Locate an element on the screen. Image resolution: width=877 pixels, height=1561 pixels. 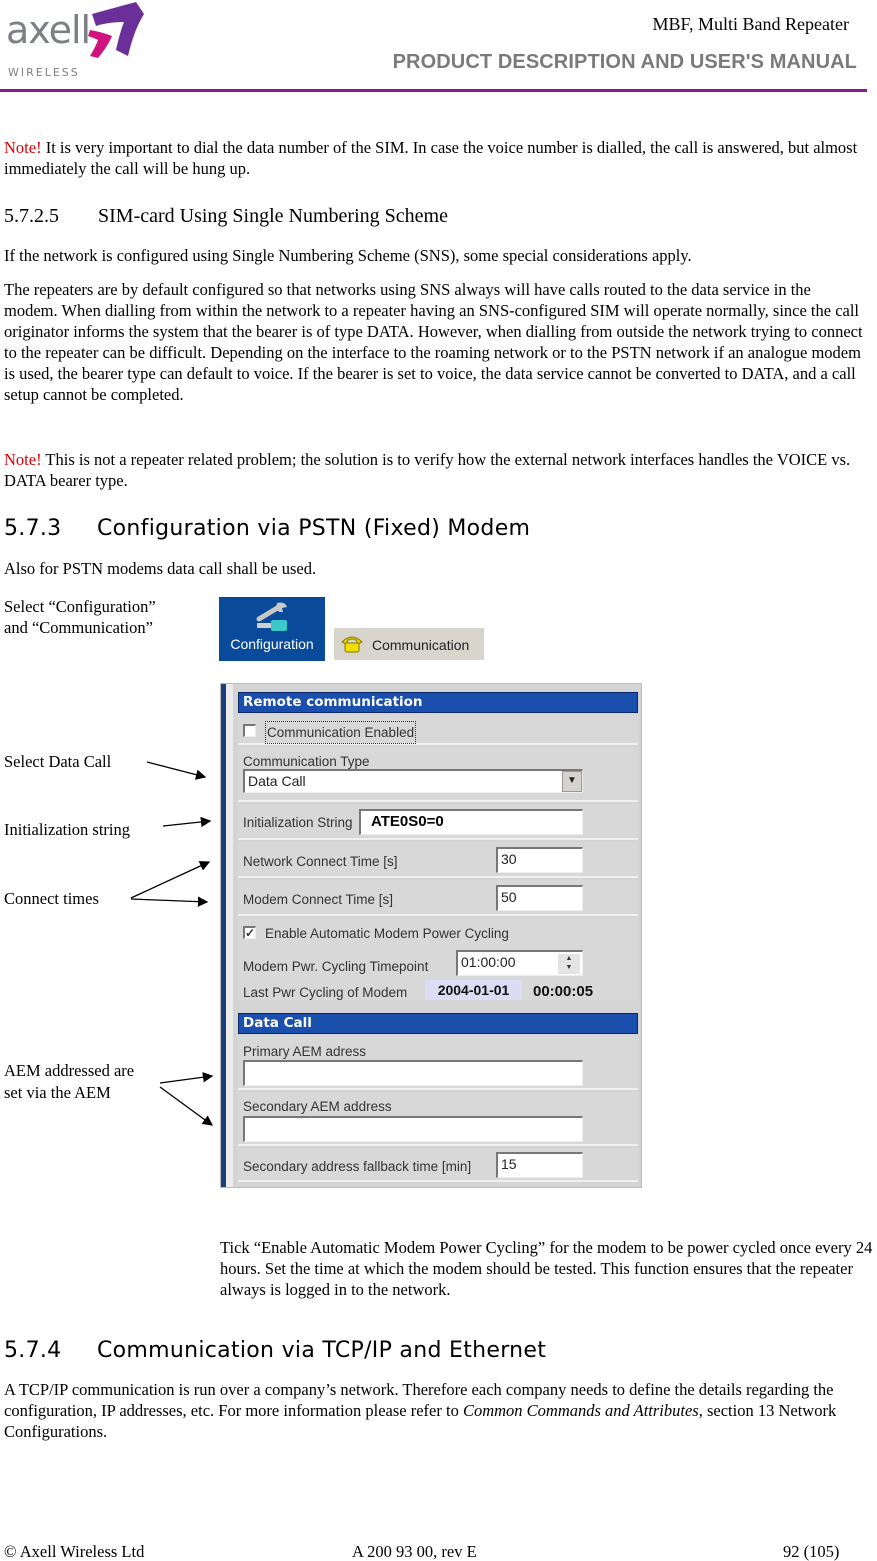
network-connect-row: Network Connect Time [s] 30 is located at coordinates (438, 860).